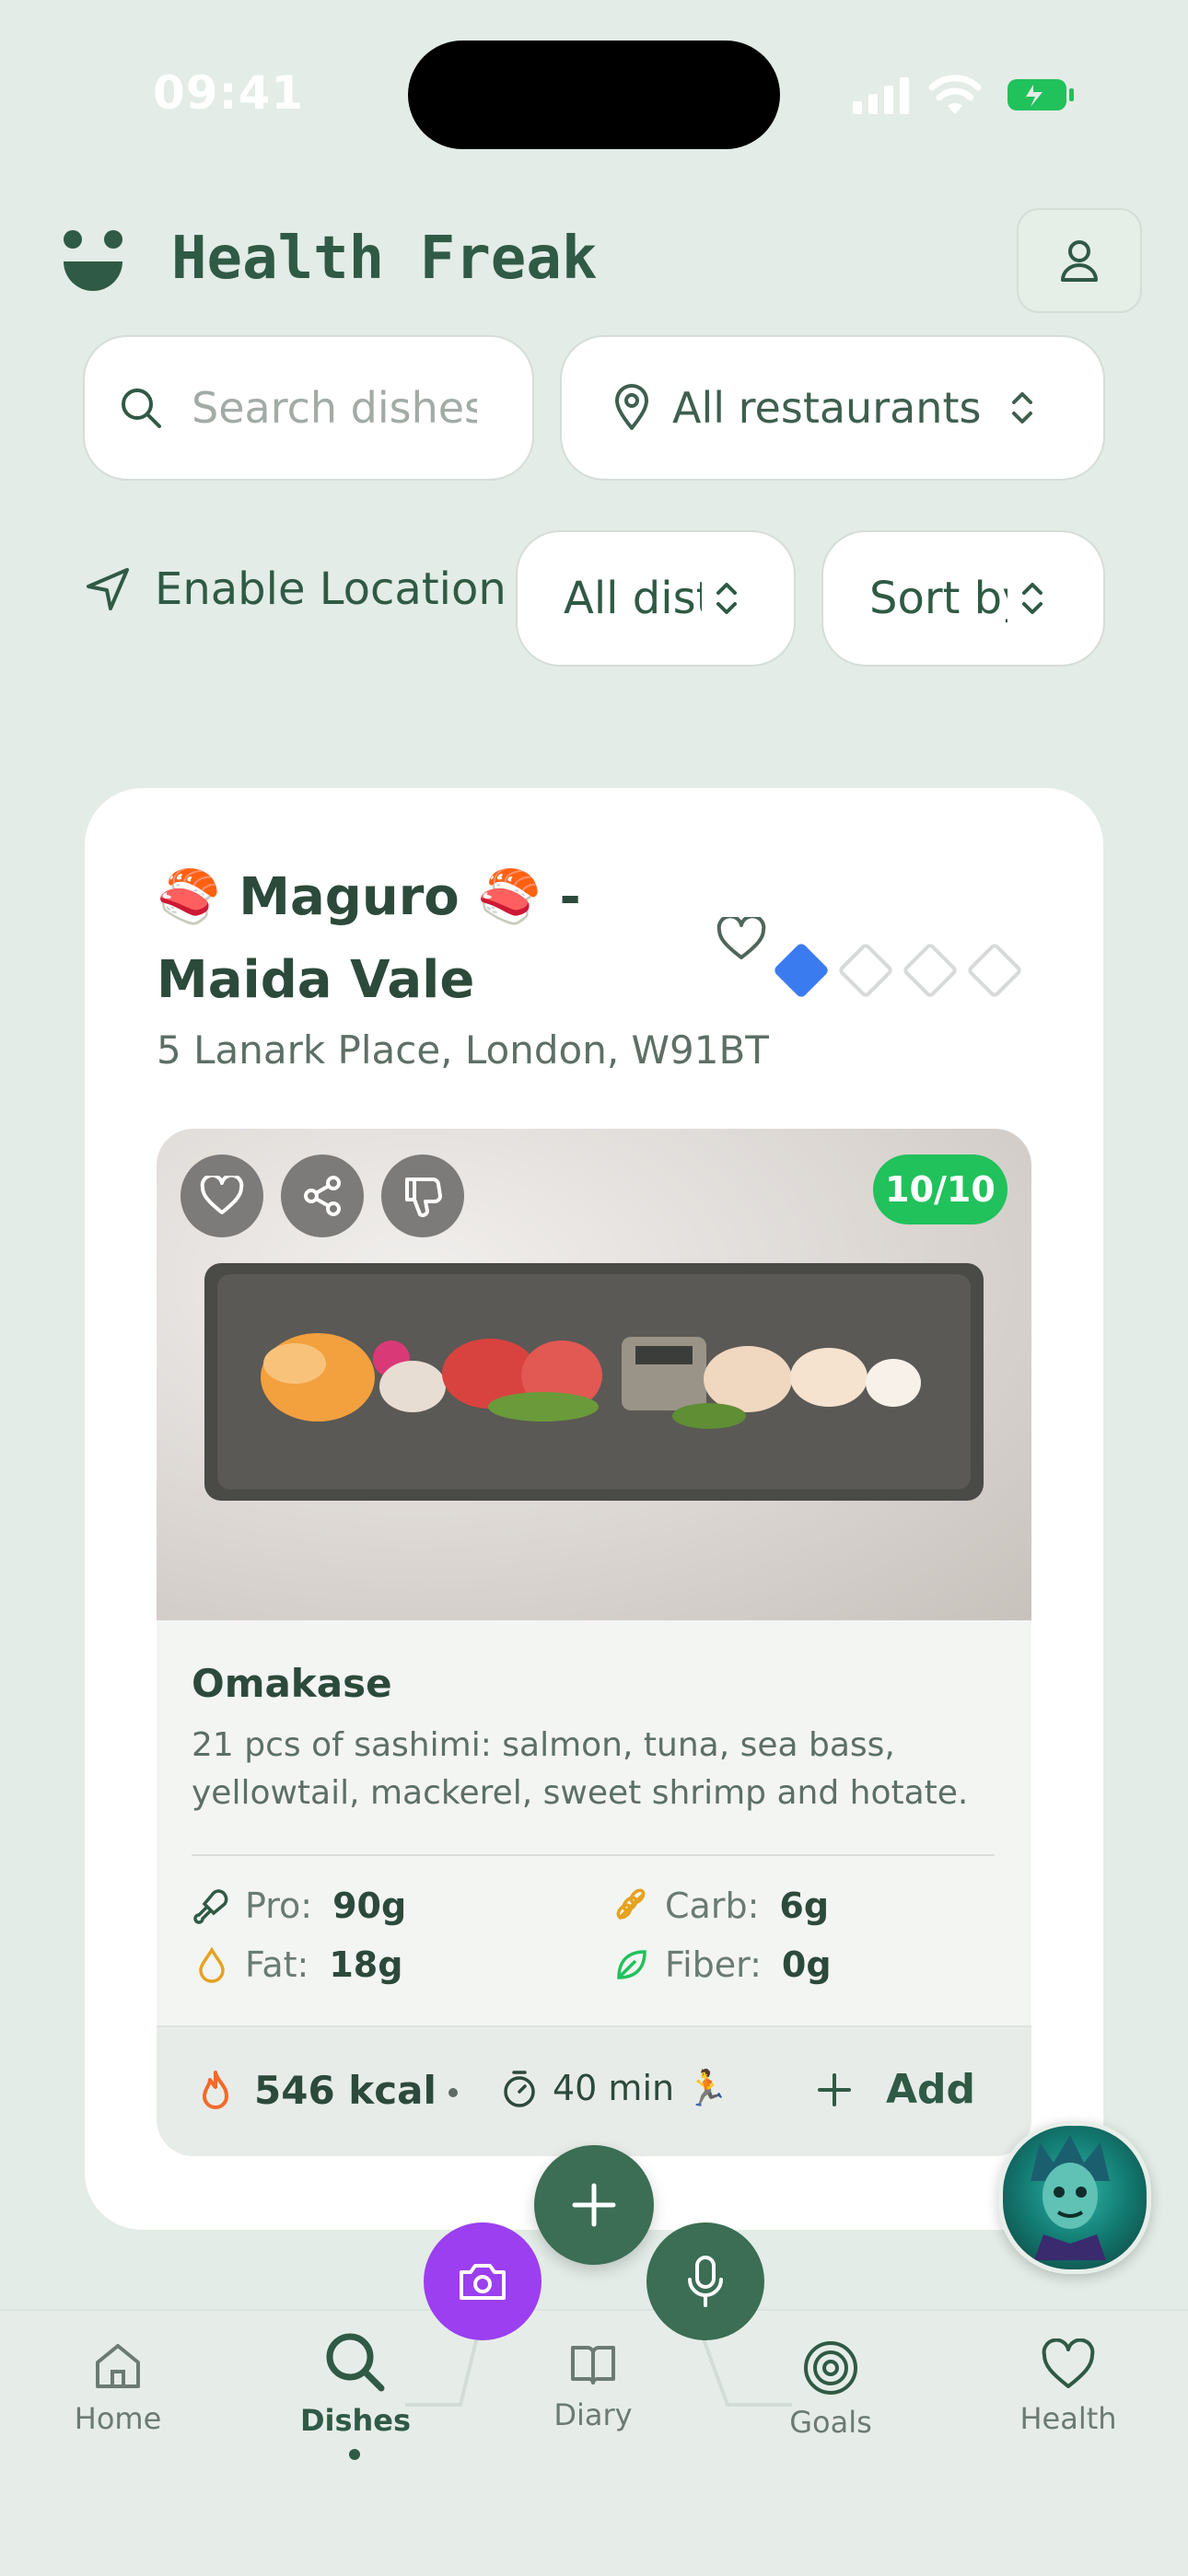 The image size is (1188, 2576). Describe the element at coordinates (108, 589) in the screenshot. I see `navigation-arrow-icon` at that location.